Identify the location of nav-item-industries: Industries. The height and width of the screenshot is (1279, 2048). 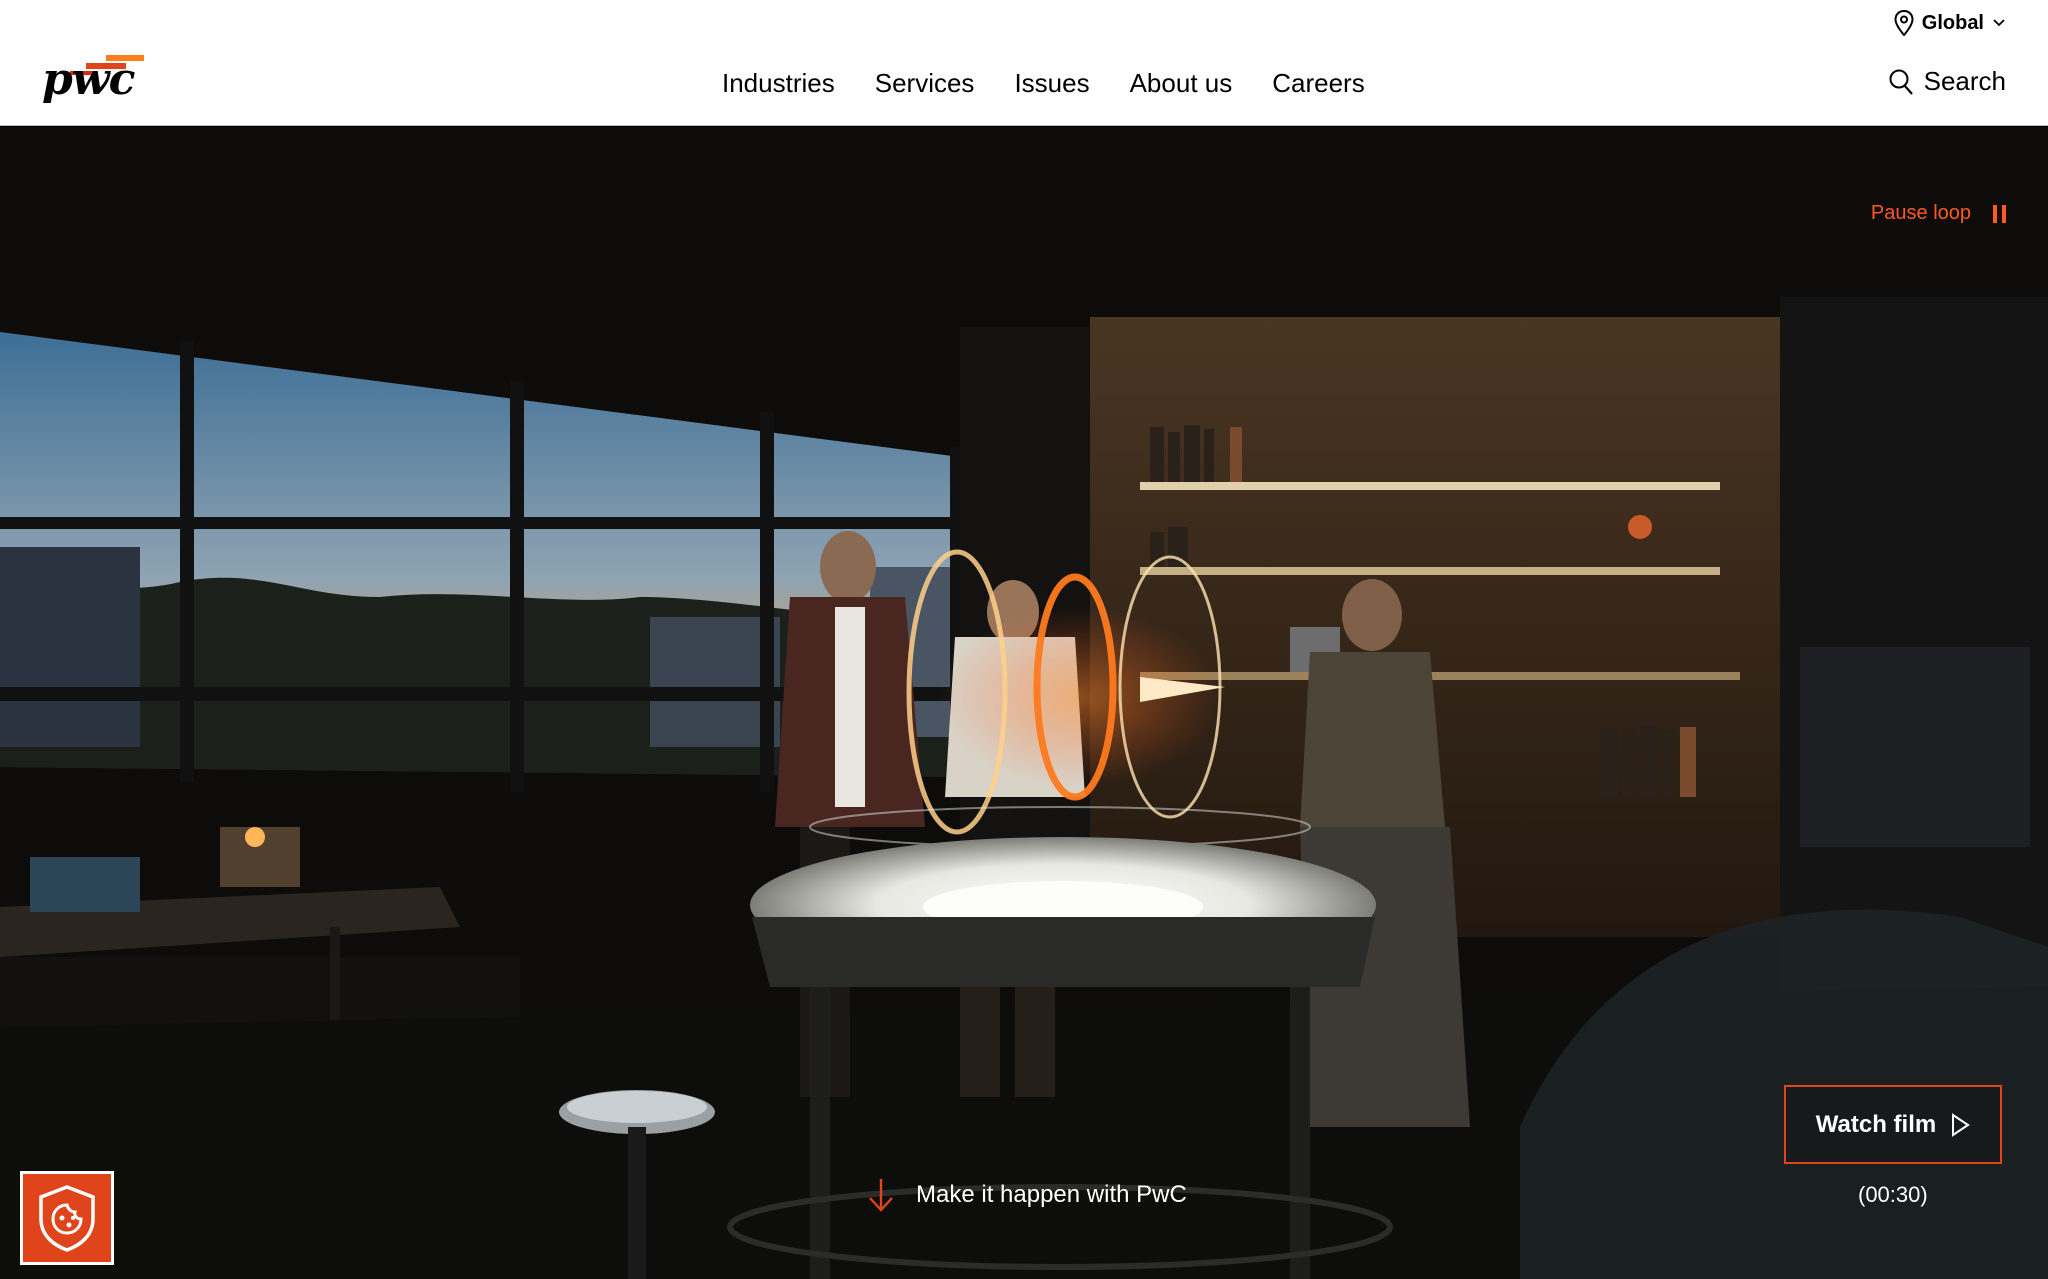
(788, 83).